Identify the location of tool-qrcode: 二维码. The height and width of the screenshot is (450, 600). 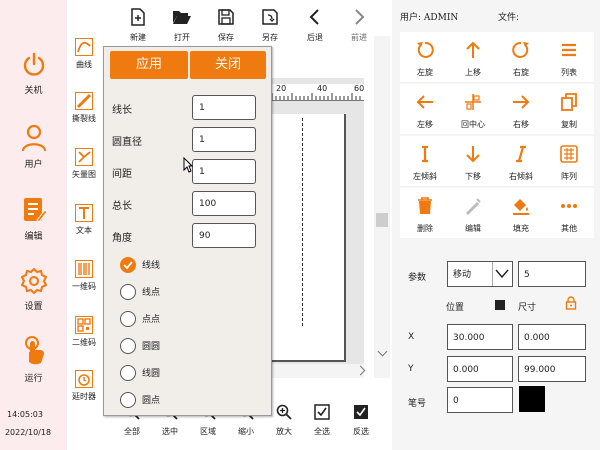
(84, 332).